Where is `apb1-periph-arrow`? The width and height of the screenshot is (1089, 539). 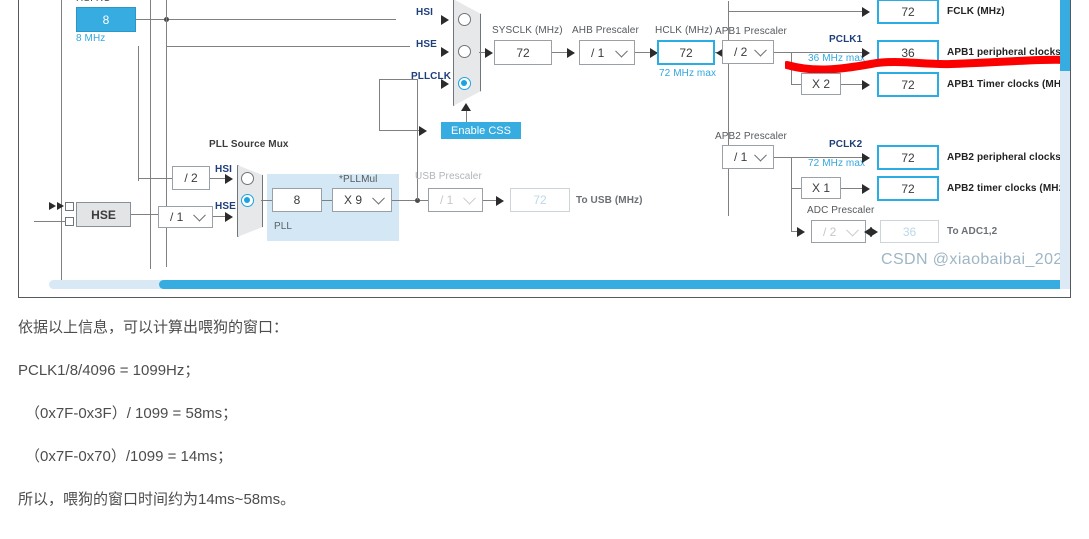
apb1-periph-arrow is located at coordinates (866, 53).